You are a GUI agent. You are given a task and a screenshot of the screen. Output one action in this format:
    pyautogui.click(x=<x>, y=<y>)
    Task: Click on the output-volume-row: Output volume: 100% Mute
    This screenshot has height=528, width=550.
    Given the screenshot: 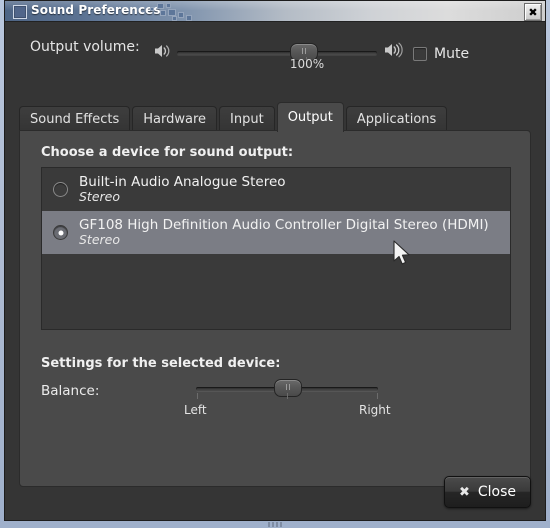 What is the action you would take?
    pyautogui.click(x=275, y=51)
    